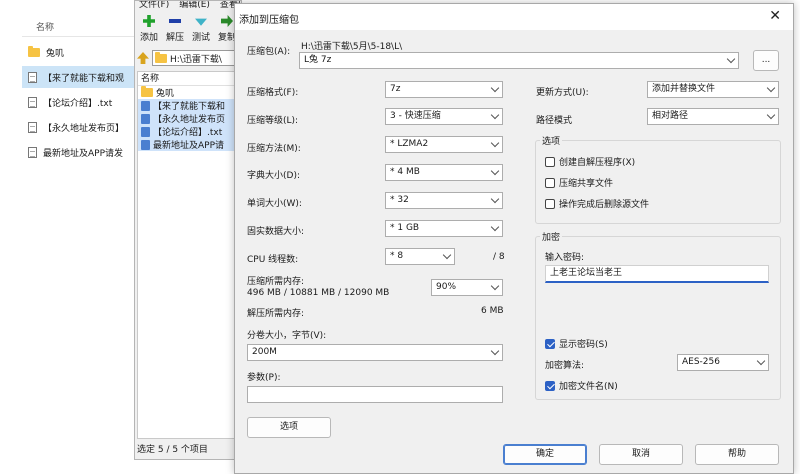 This screenshot has height=474, width=800. I want to click on list-header-name: 名称, so click(189, 79).